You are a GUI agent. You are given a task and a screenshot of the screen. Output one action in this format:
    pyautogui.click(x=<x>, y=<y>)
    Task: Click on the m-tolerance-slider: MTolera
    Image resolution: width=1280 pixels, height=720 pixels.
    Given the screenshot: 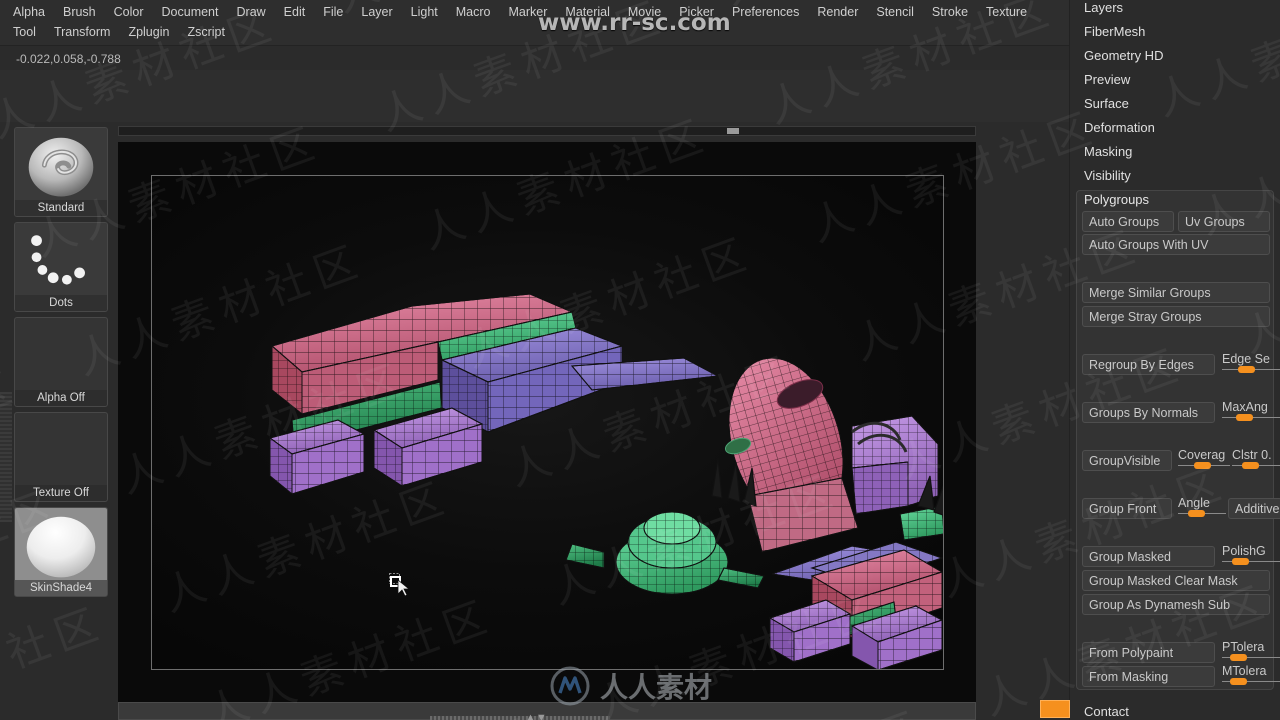 What is the action you would take?
    pyautogui.click(x=1251, y=675)
    